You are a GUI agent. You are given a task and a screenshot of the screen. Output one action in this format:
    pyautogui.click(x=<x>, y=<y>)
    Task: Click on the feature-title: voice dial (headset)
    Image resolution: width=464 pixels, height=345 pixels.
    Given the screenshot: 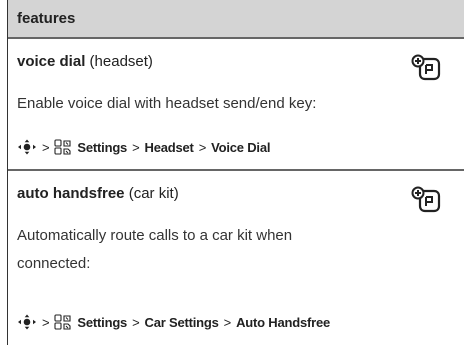 What is the action you would take?
    pyautogui.click(x=85, y=61)
    